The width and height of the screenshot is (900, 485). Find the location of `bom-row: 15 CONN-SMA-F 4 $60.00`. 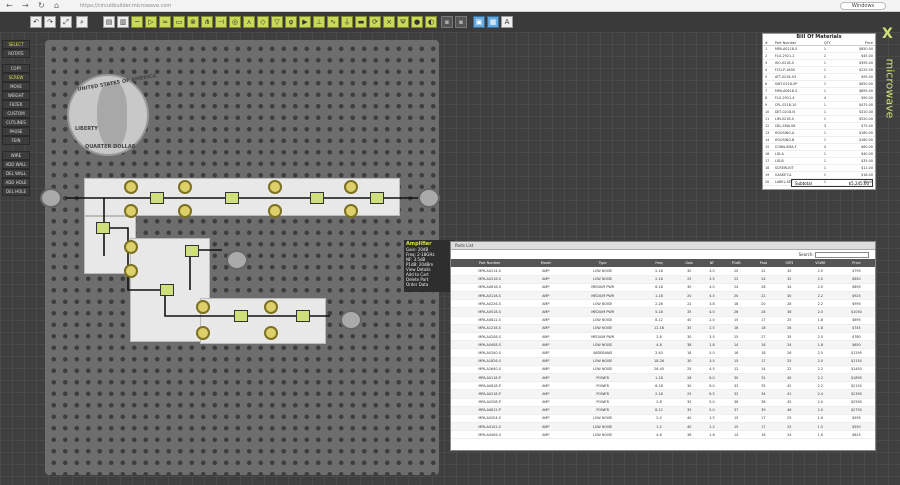

bom-row: 15 CONN-SMA-F 4 $60.00 is located at coordinates (819, 147).